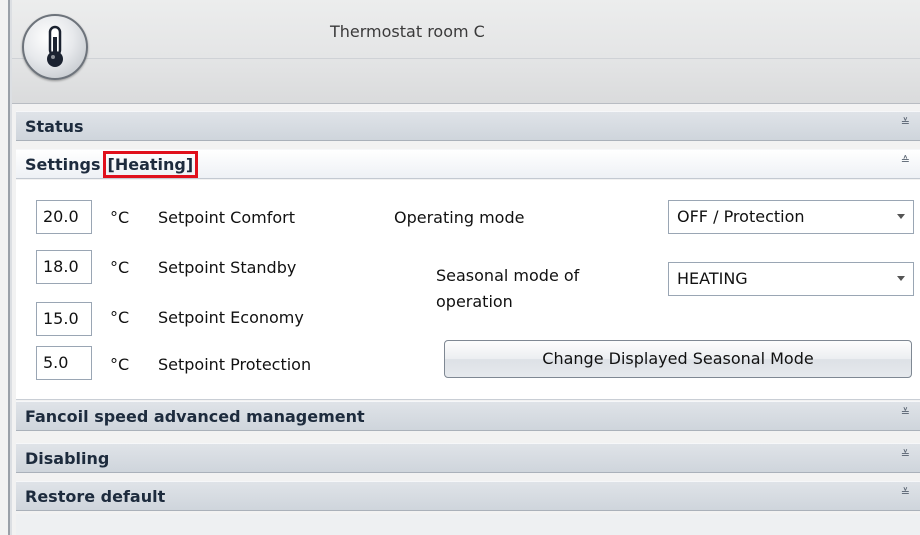 The image size is (920, 535). Describe the element at coordinates (226, 217) in the screenshot. I see `setpoint-comfort-label: Setpoint Comfort` at that location.